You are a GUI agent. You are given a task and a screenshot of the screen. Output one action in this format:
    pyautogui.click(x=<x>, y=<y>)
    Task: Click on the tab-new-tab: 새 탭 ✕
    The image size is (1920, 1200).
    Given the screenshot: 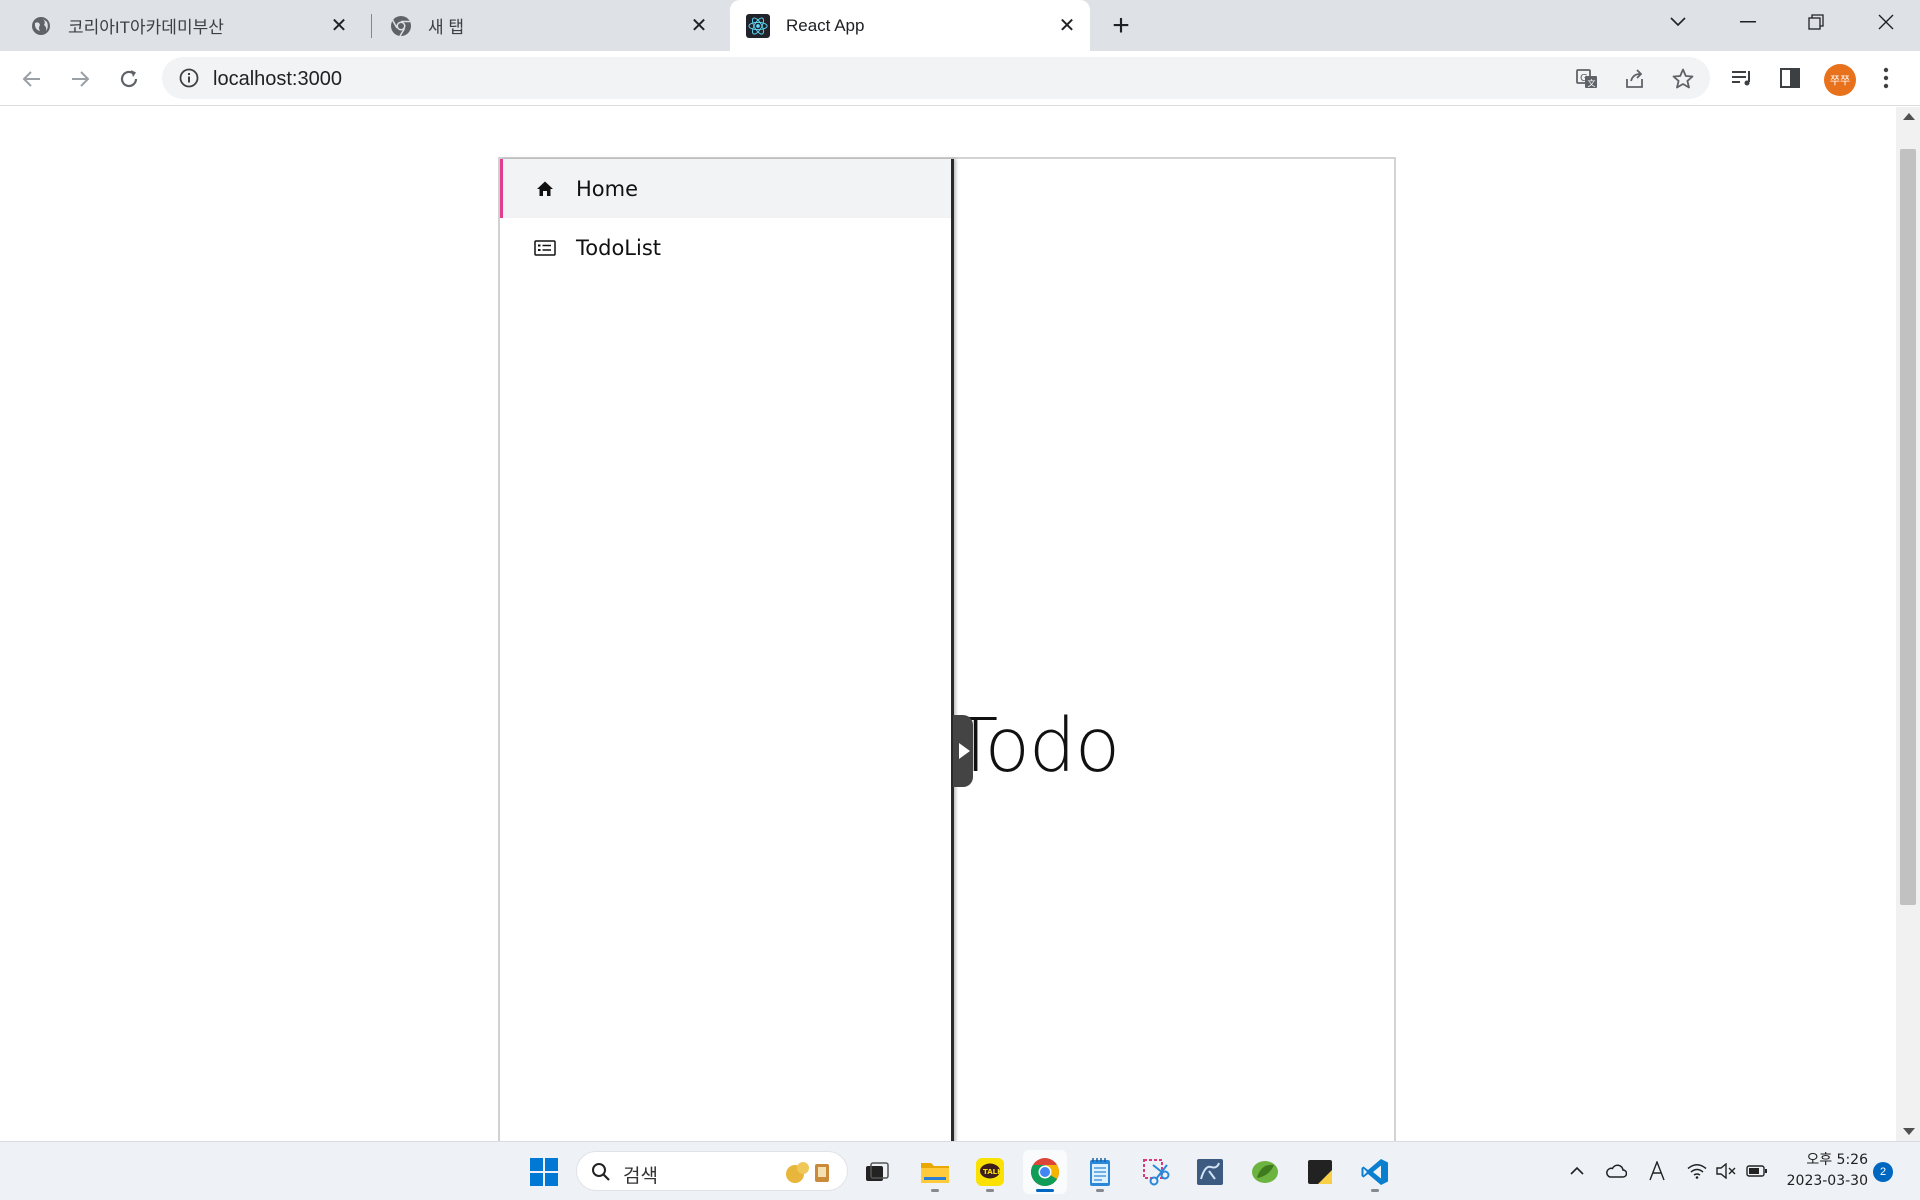 What is the action you would take?
    pyautogui.click(x=542, y=25)
    